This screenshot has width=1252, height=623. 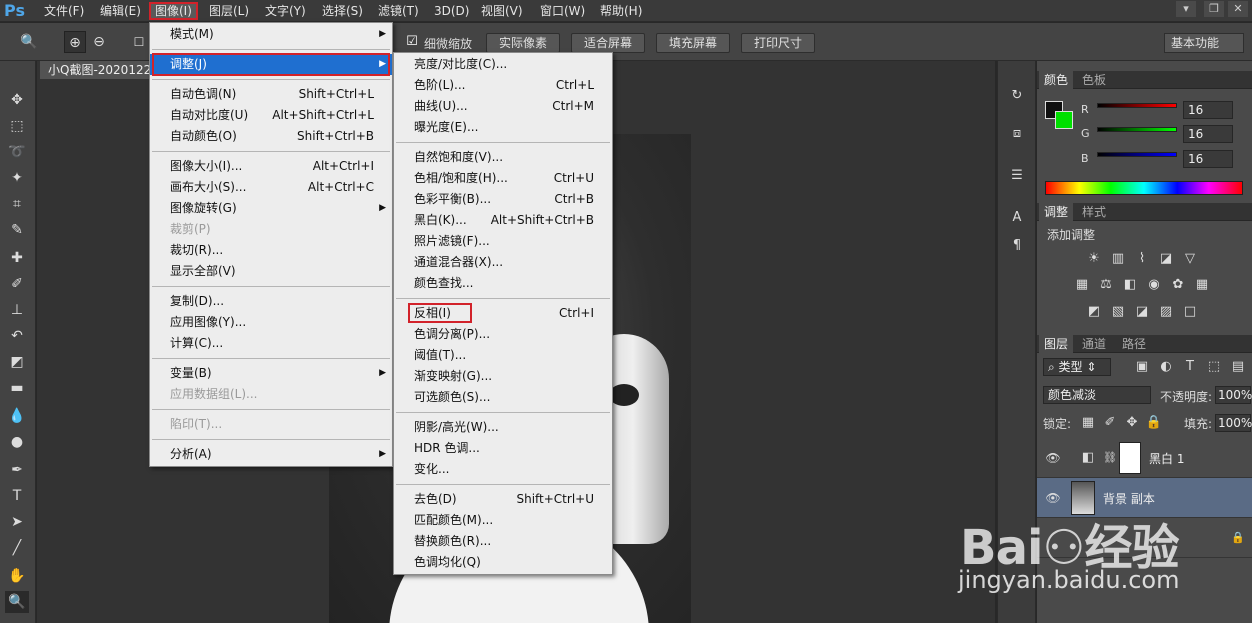 I want to click on zoom-tool-preset-icon: 🔍, so click(x=29, y=42).